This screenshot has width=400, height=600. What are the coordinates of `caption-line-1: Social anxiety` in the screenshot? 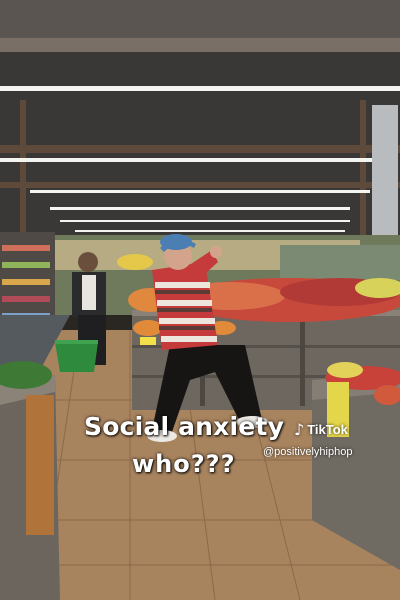 It's located at (184, 426).